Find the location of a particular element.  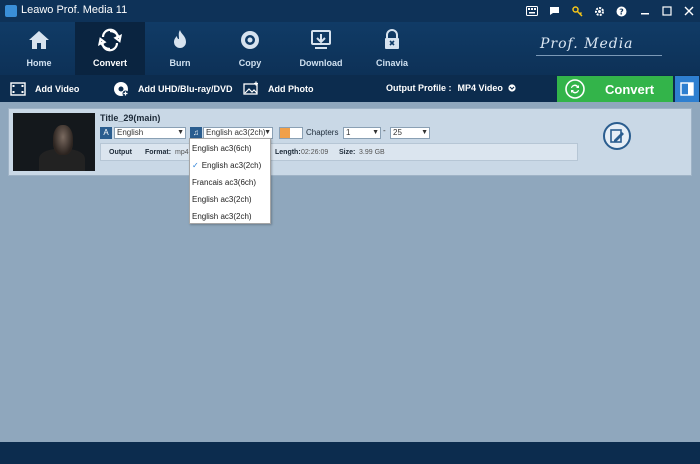

subtitle-icon: A is located at coordinates (106, 133).